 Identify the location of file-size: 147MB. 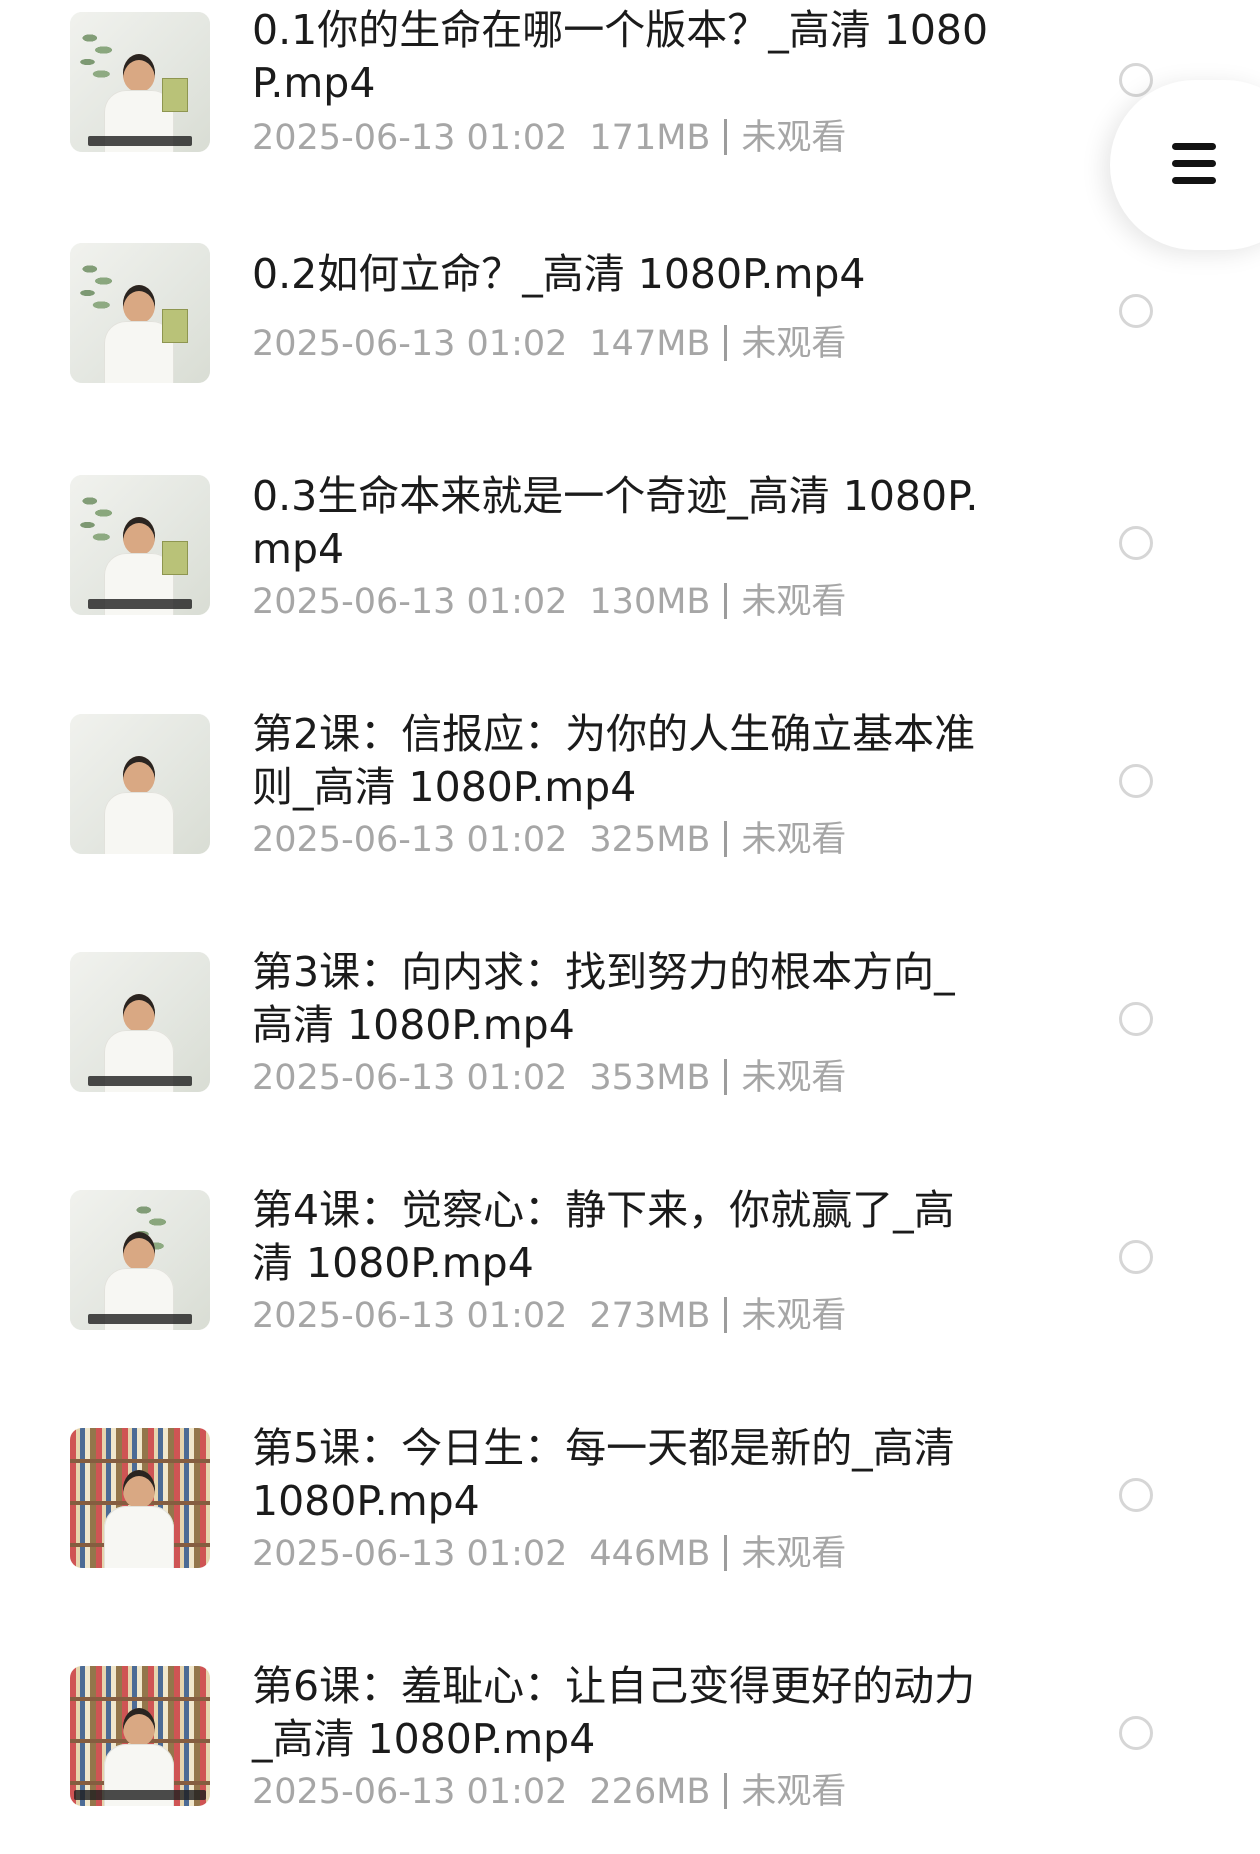
(650, 344).